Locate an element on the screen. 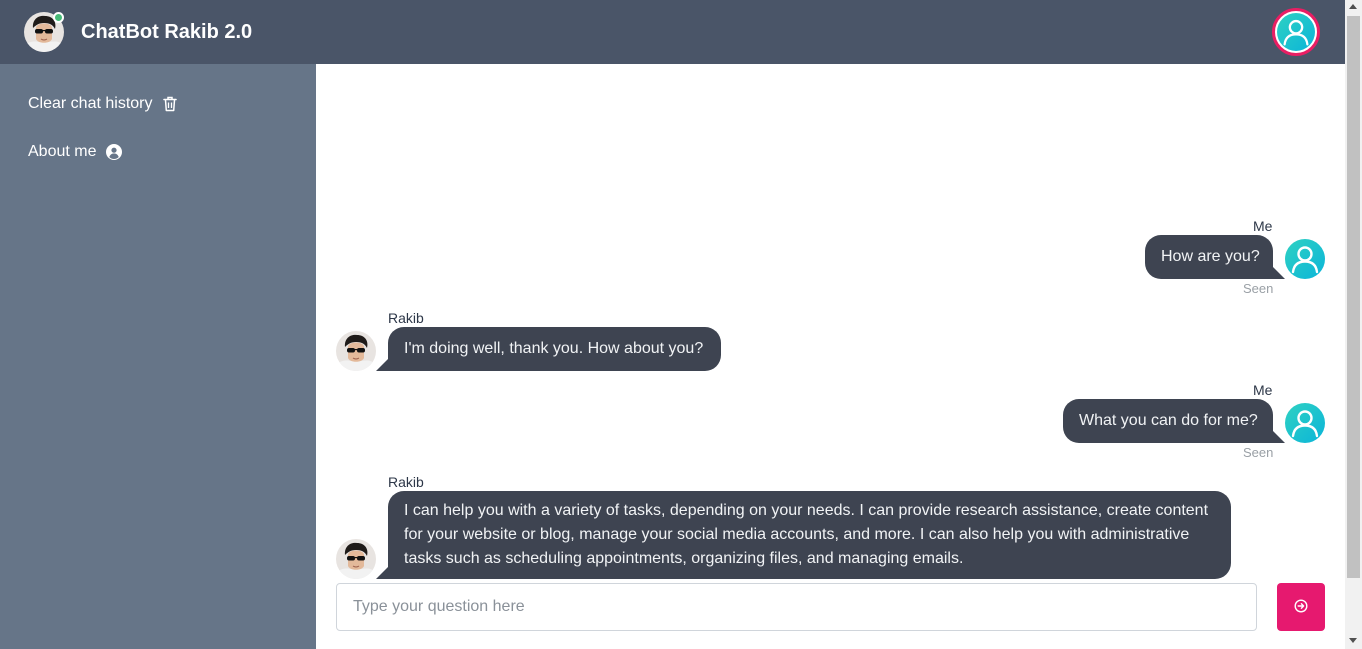  clear-chat-history-button: Clear chat history is located at coordinates (102, 104).